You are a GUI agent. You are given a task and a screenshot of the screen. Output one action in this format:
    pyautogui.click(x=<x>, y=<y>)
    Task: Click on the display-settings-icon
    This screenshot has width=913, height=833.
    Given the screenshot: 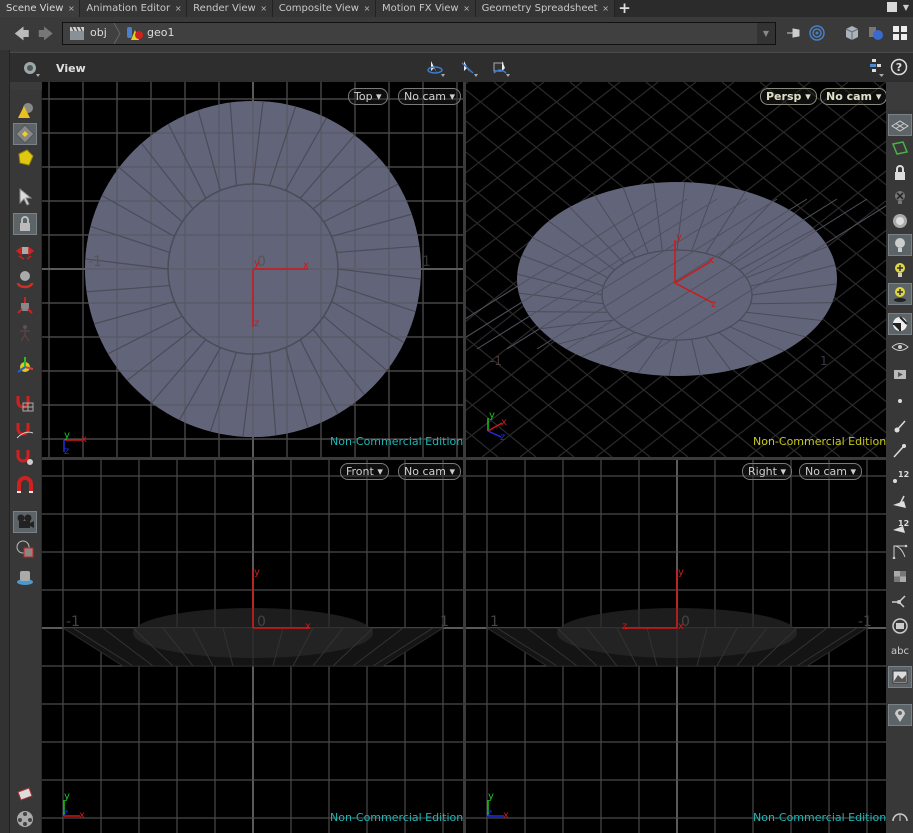 What is the action you would take?
    pyautogui.click(x=877, y=68)
    